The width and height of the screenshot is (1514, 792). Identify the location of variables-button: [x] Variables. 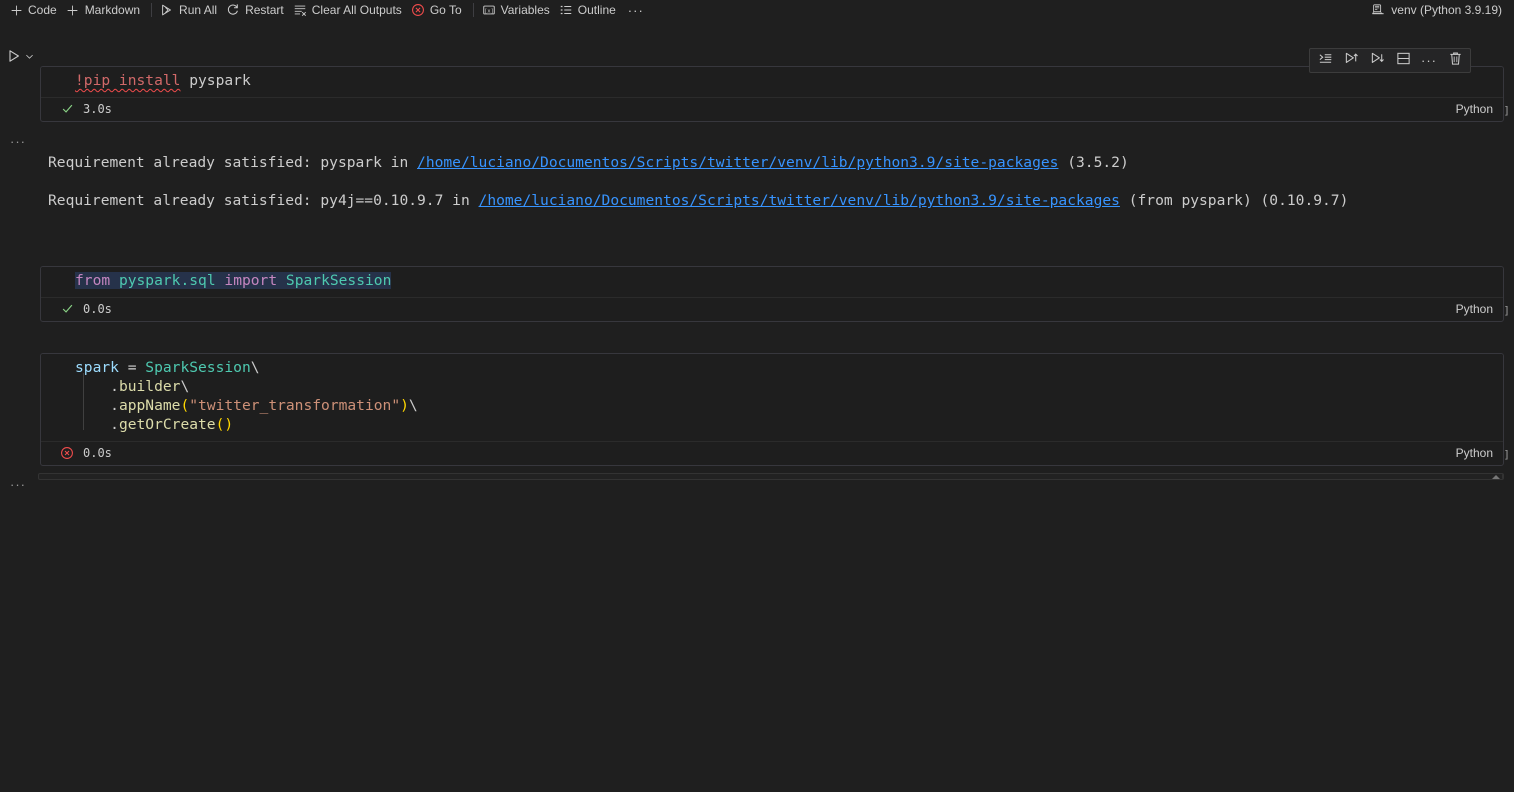
(517, 10).